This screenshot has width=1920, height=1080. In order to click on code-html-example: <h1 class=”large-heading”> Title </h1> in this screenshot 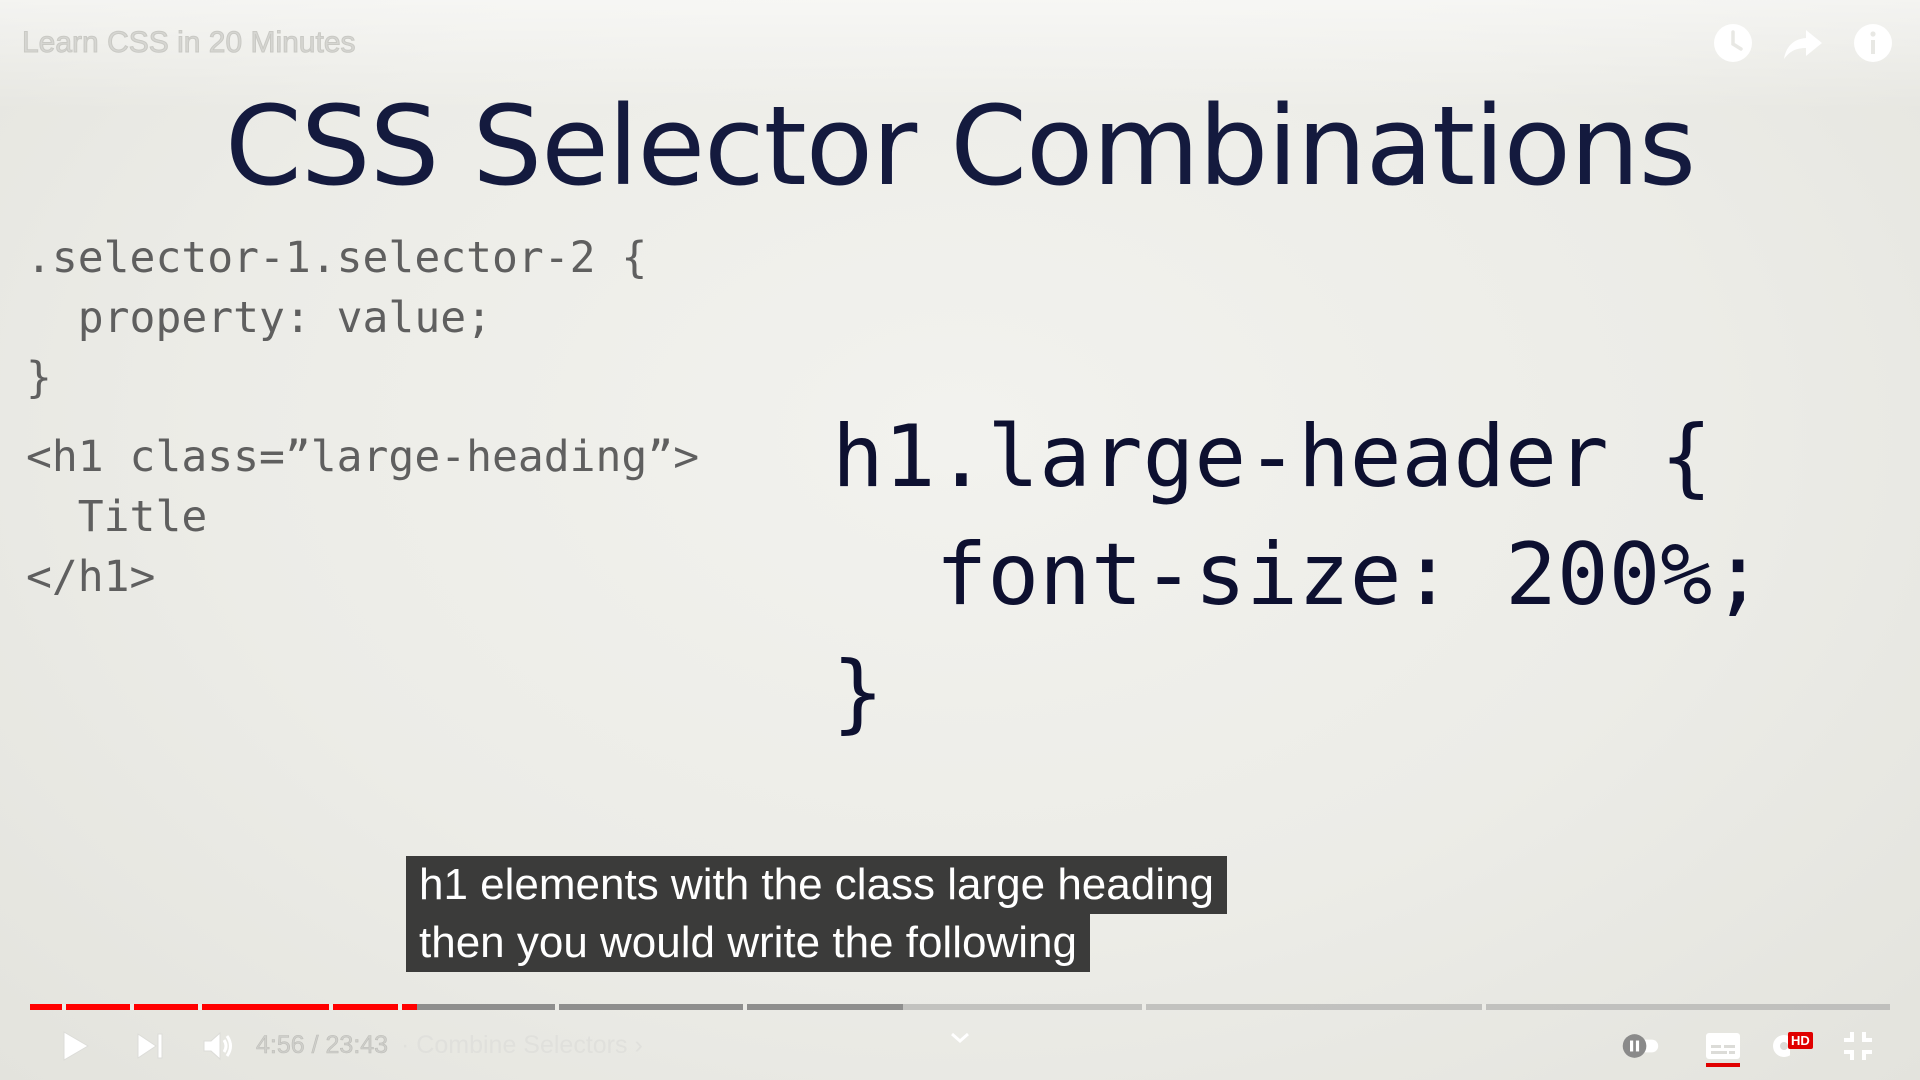, I will do `click(363, 517)`.